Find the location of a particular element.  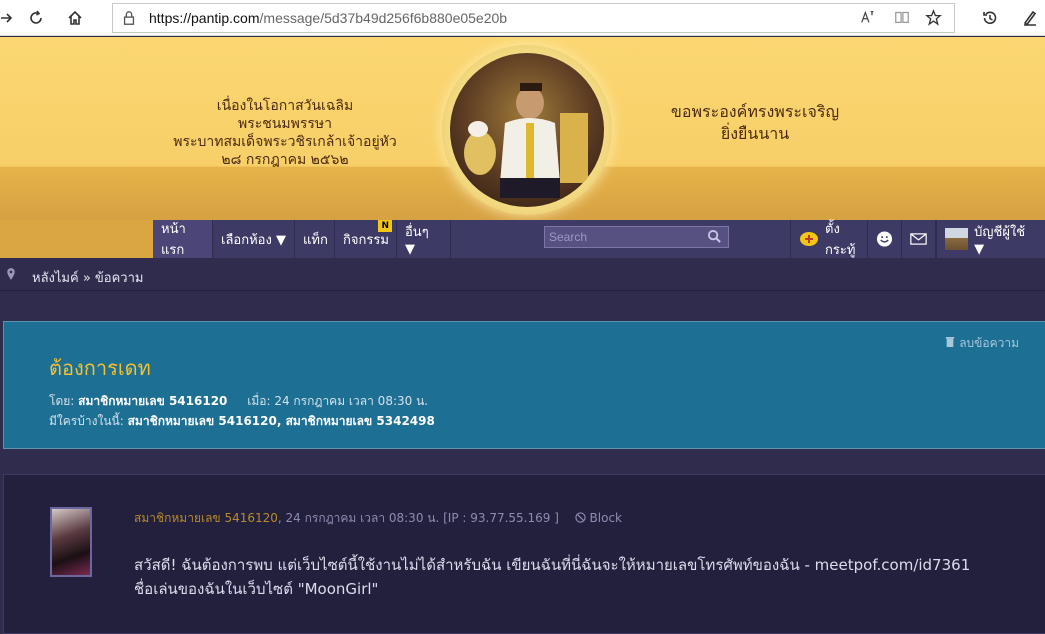

sender-link: สมาชิกหมายเลข 5416120 is located at coordinates (206, 518).